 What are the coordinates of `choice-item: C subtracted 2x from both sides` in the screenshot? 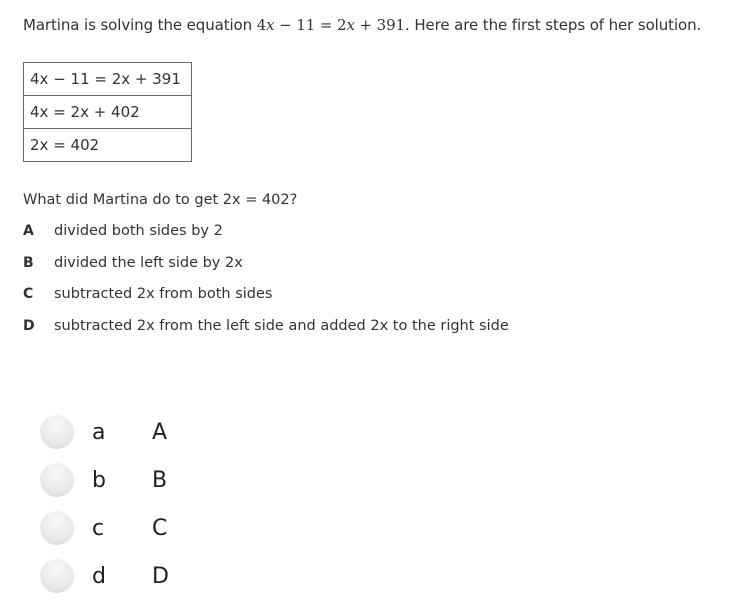 It's located at (266, 302).